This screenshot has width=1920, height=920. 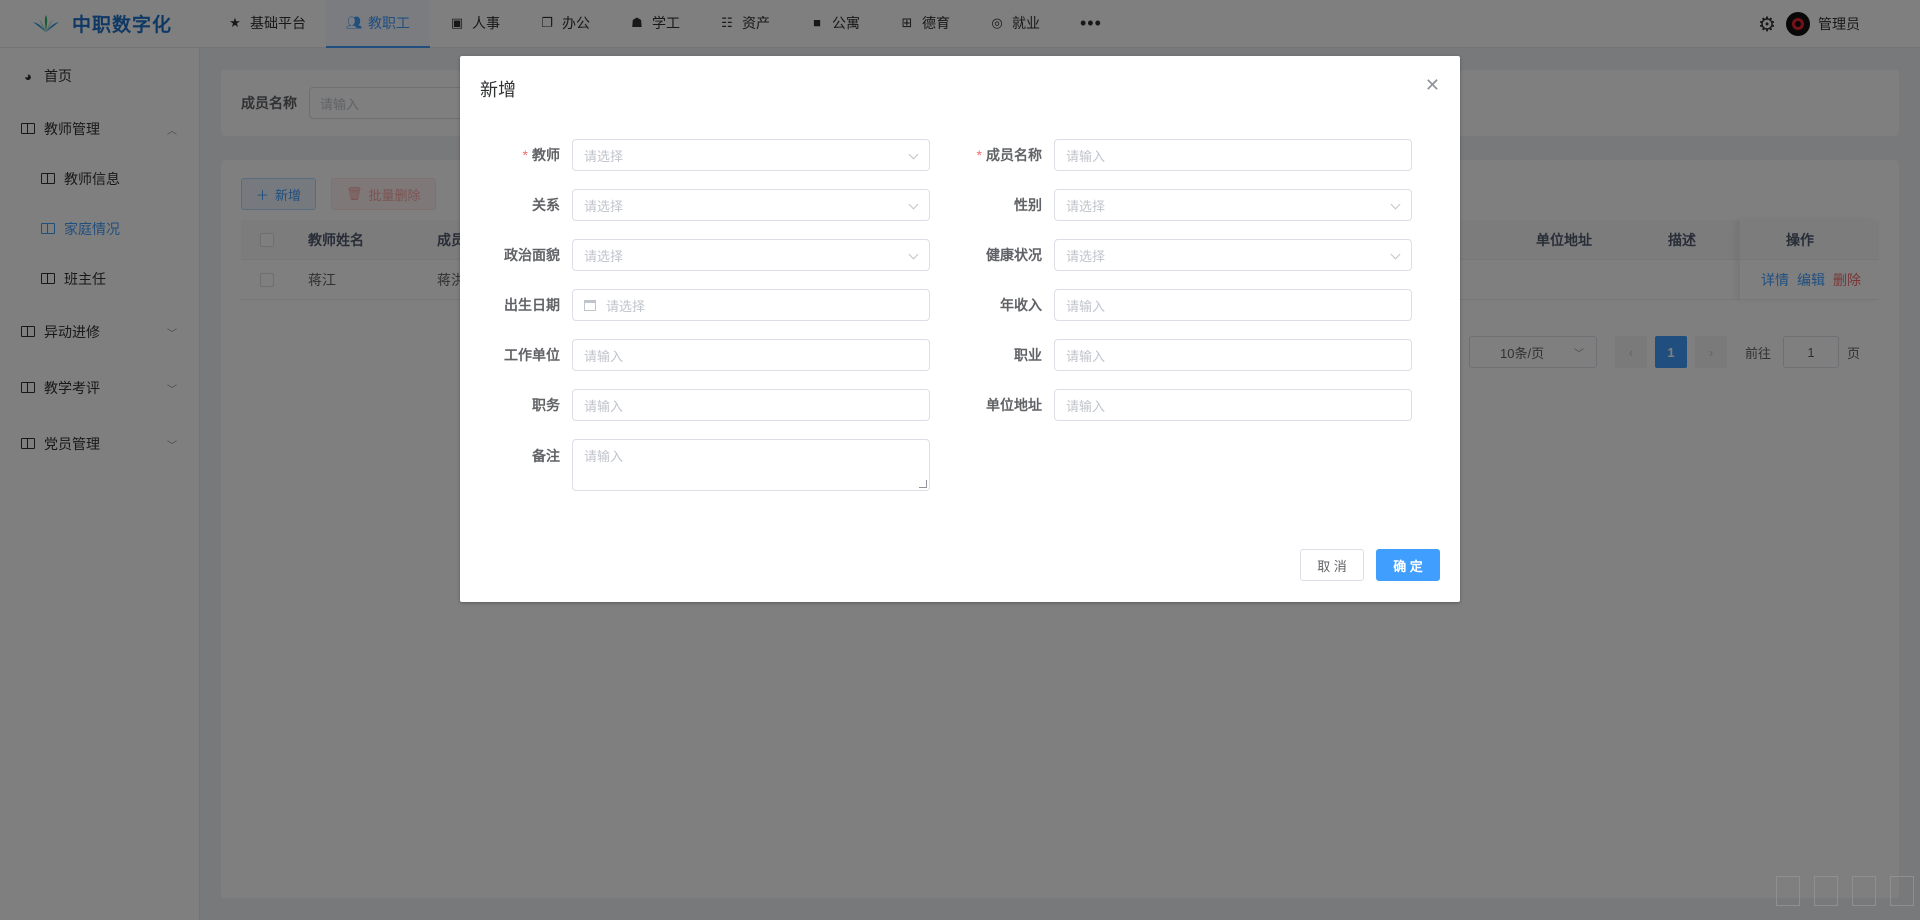 I want to click on resize-handle-icon, so click(x=923, y=484).